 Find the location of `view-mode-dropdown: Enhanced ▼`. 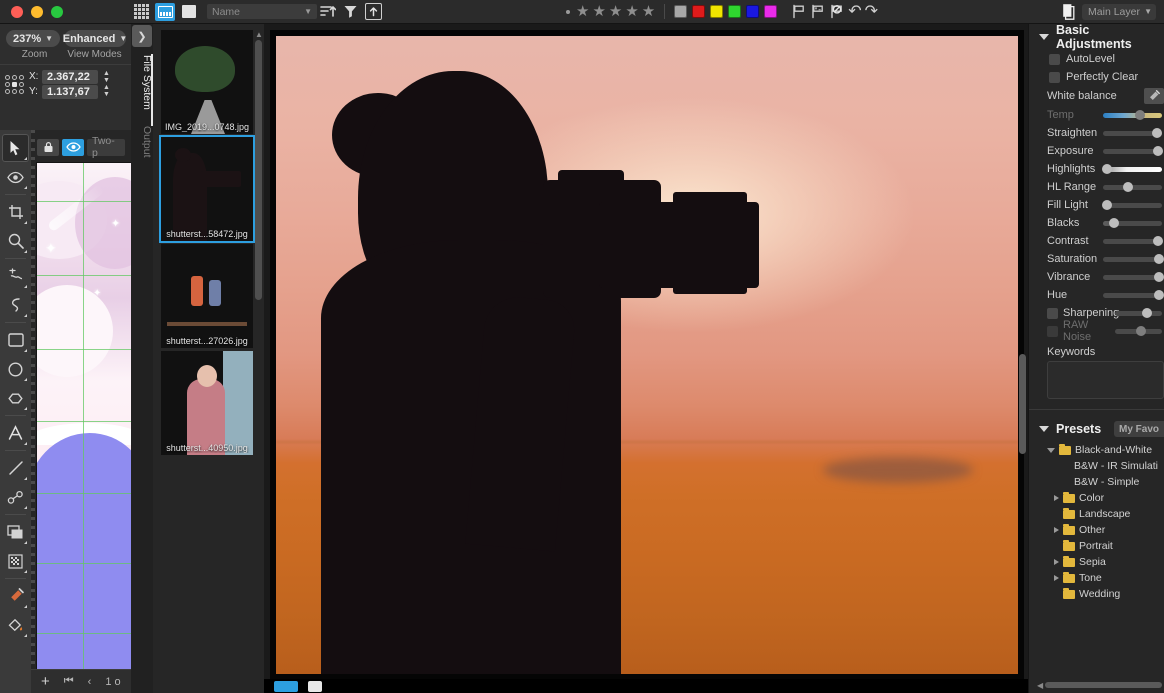

view-mode-dropdown: Enhanced ▼ is located at coordinates (95, 38).